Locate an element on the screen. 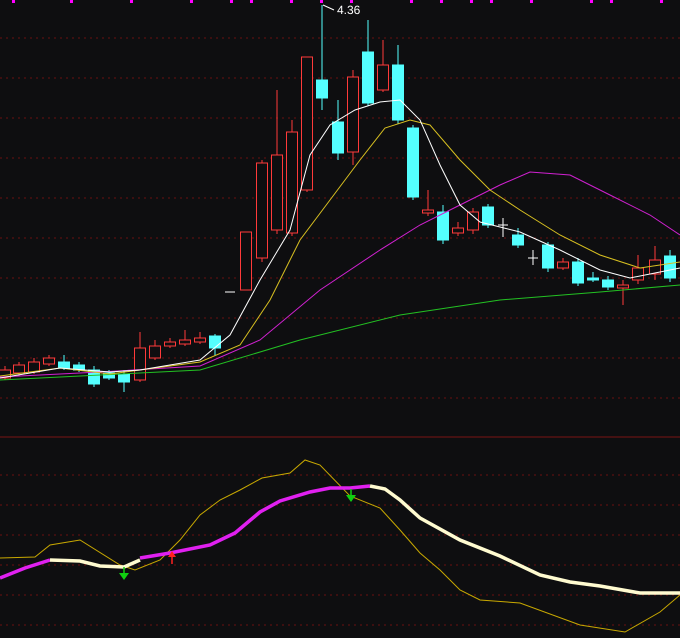  up-arrow-icon is located at coordinates (172, 557).